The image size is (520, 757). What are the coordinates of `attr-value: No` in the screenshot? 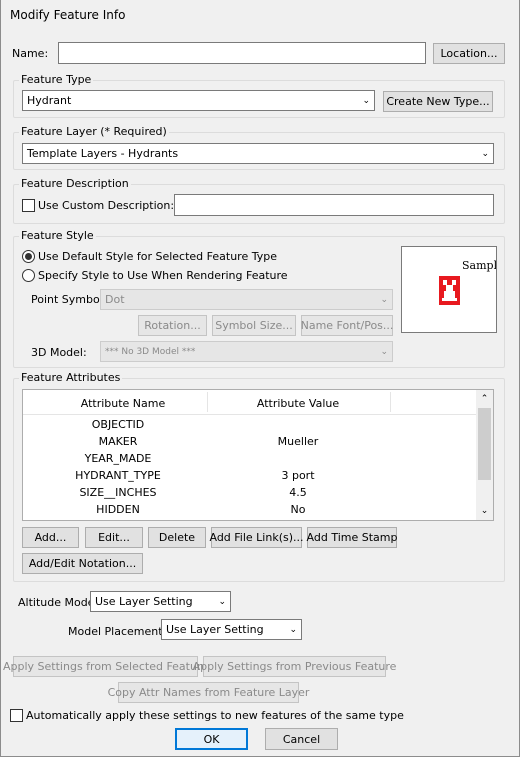 It's located at (298, 509).